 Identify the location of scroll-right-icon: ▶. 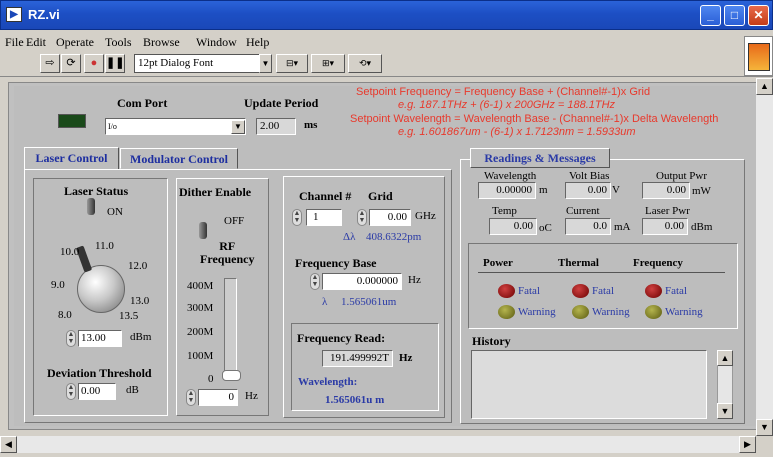
(747, 444).